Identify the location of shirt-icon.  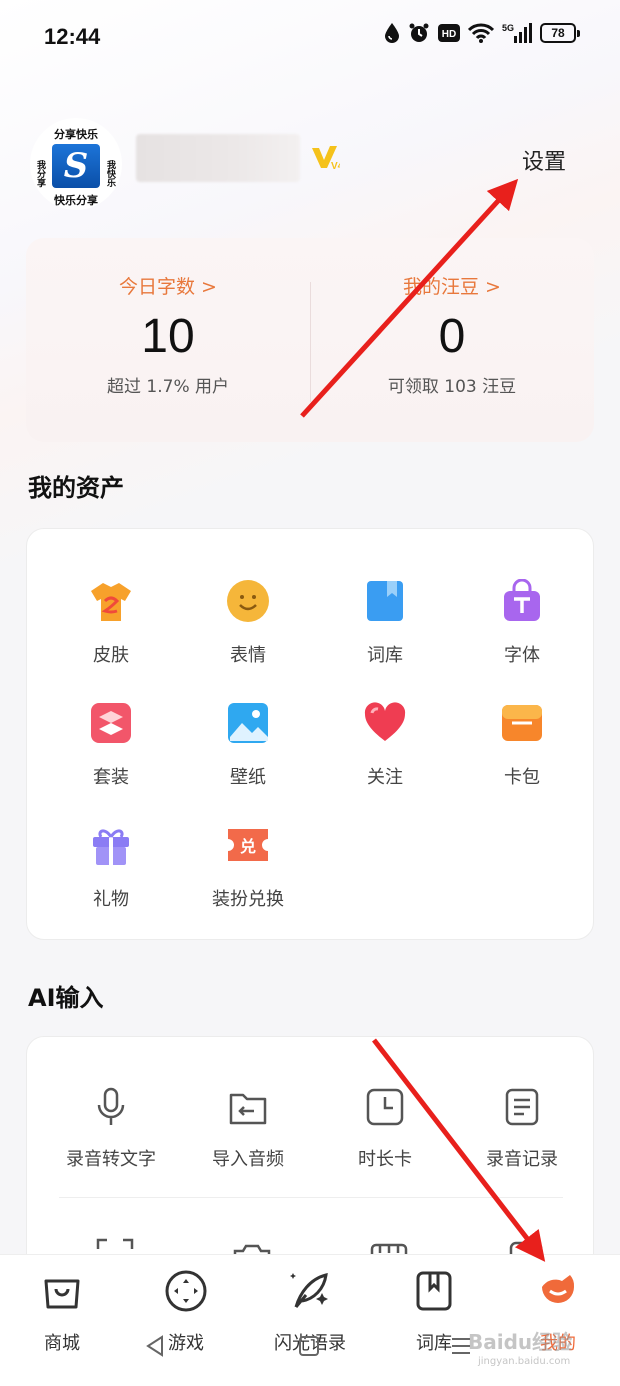
(111, 602).